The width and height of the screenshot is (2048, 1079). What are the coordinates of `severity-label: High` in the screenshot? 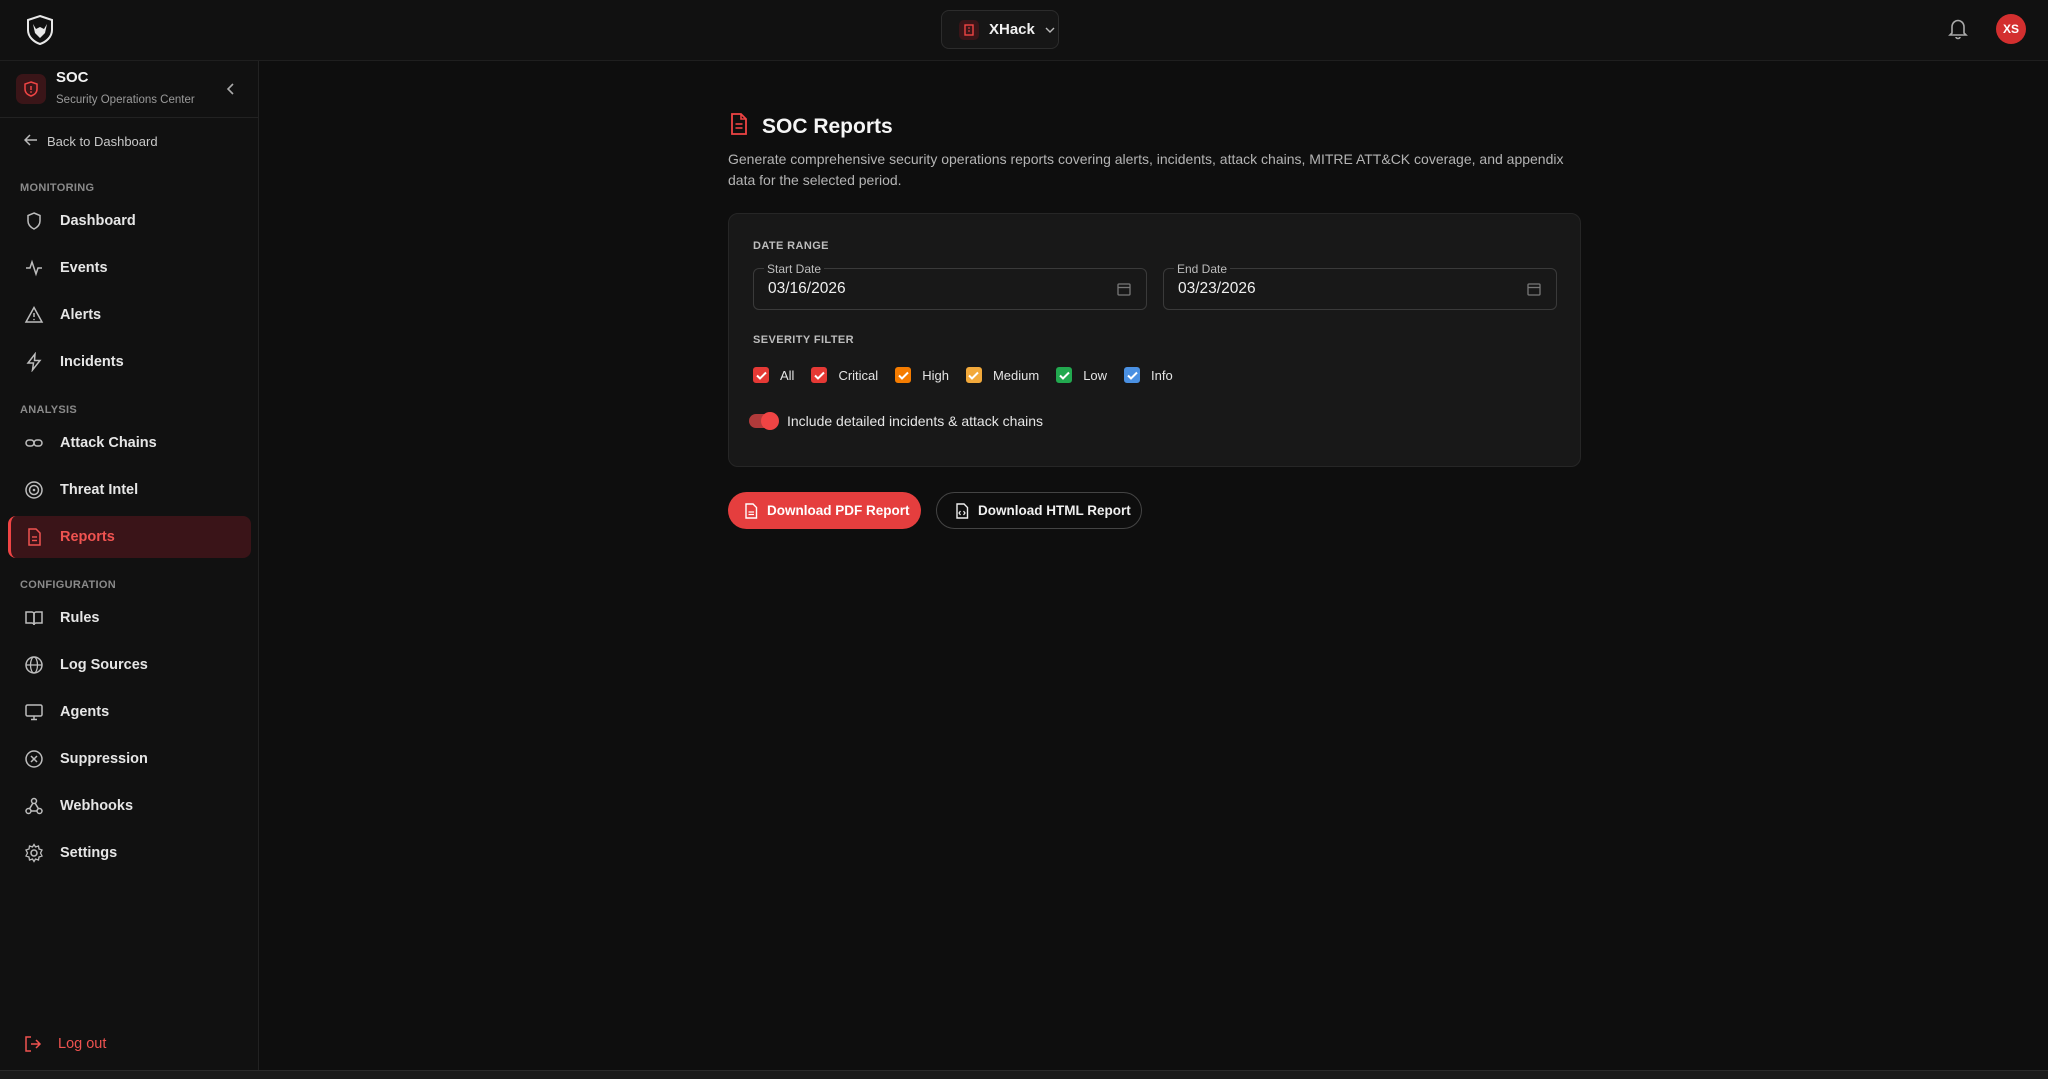 It's located at (935, 375).